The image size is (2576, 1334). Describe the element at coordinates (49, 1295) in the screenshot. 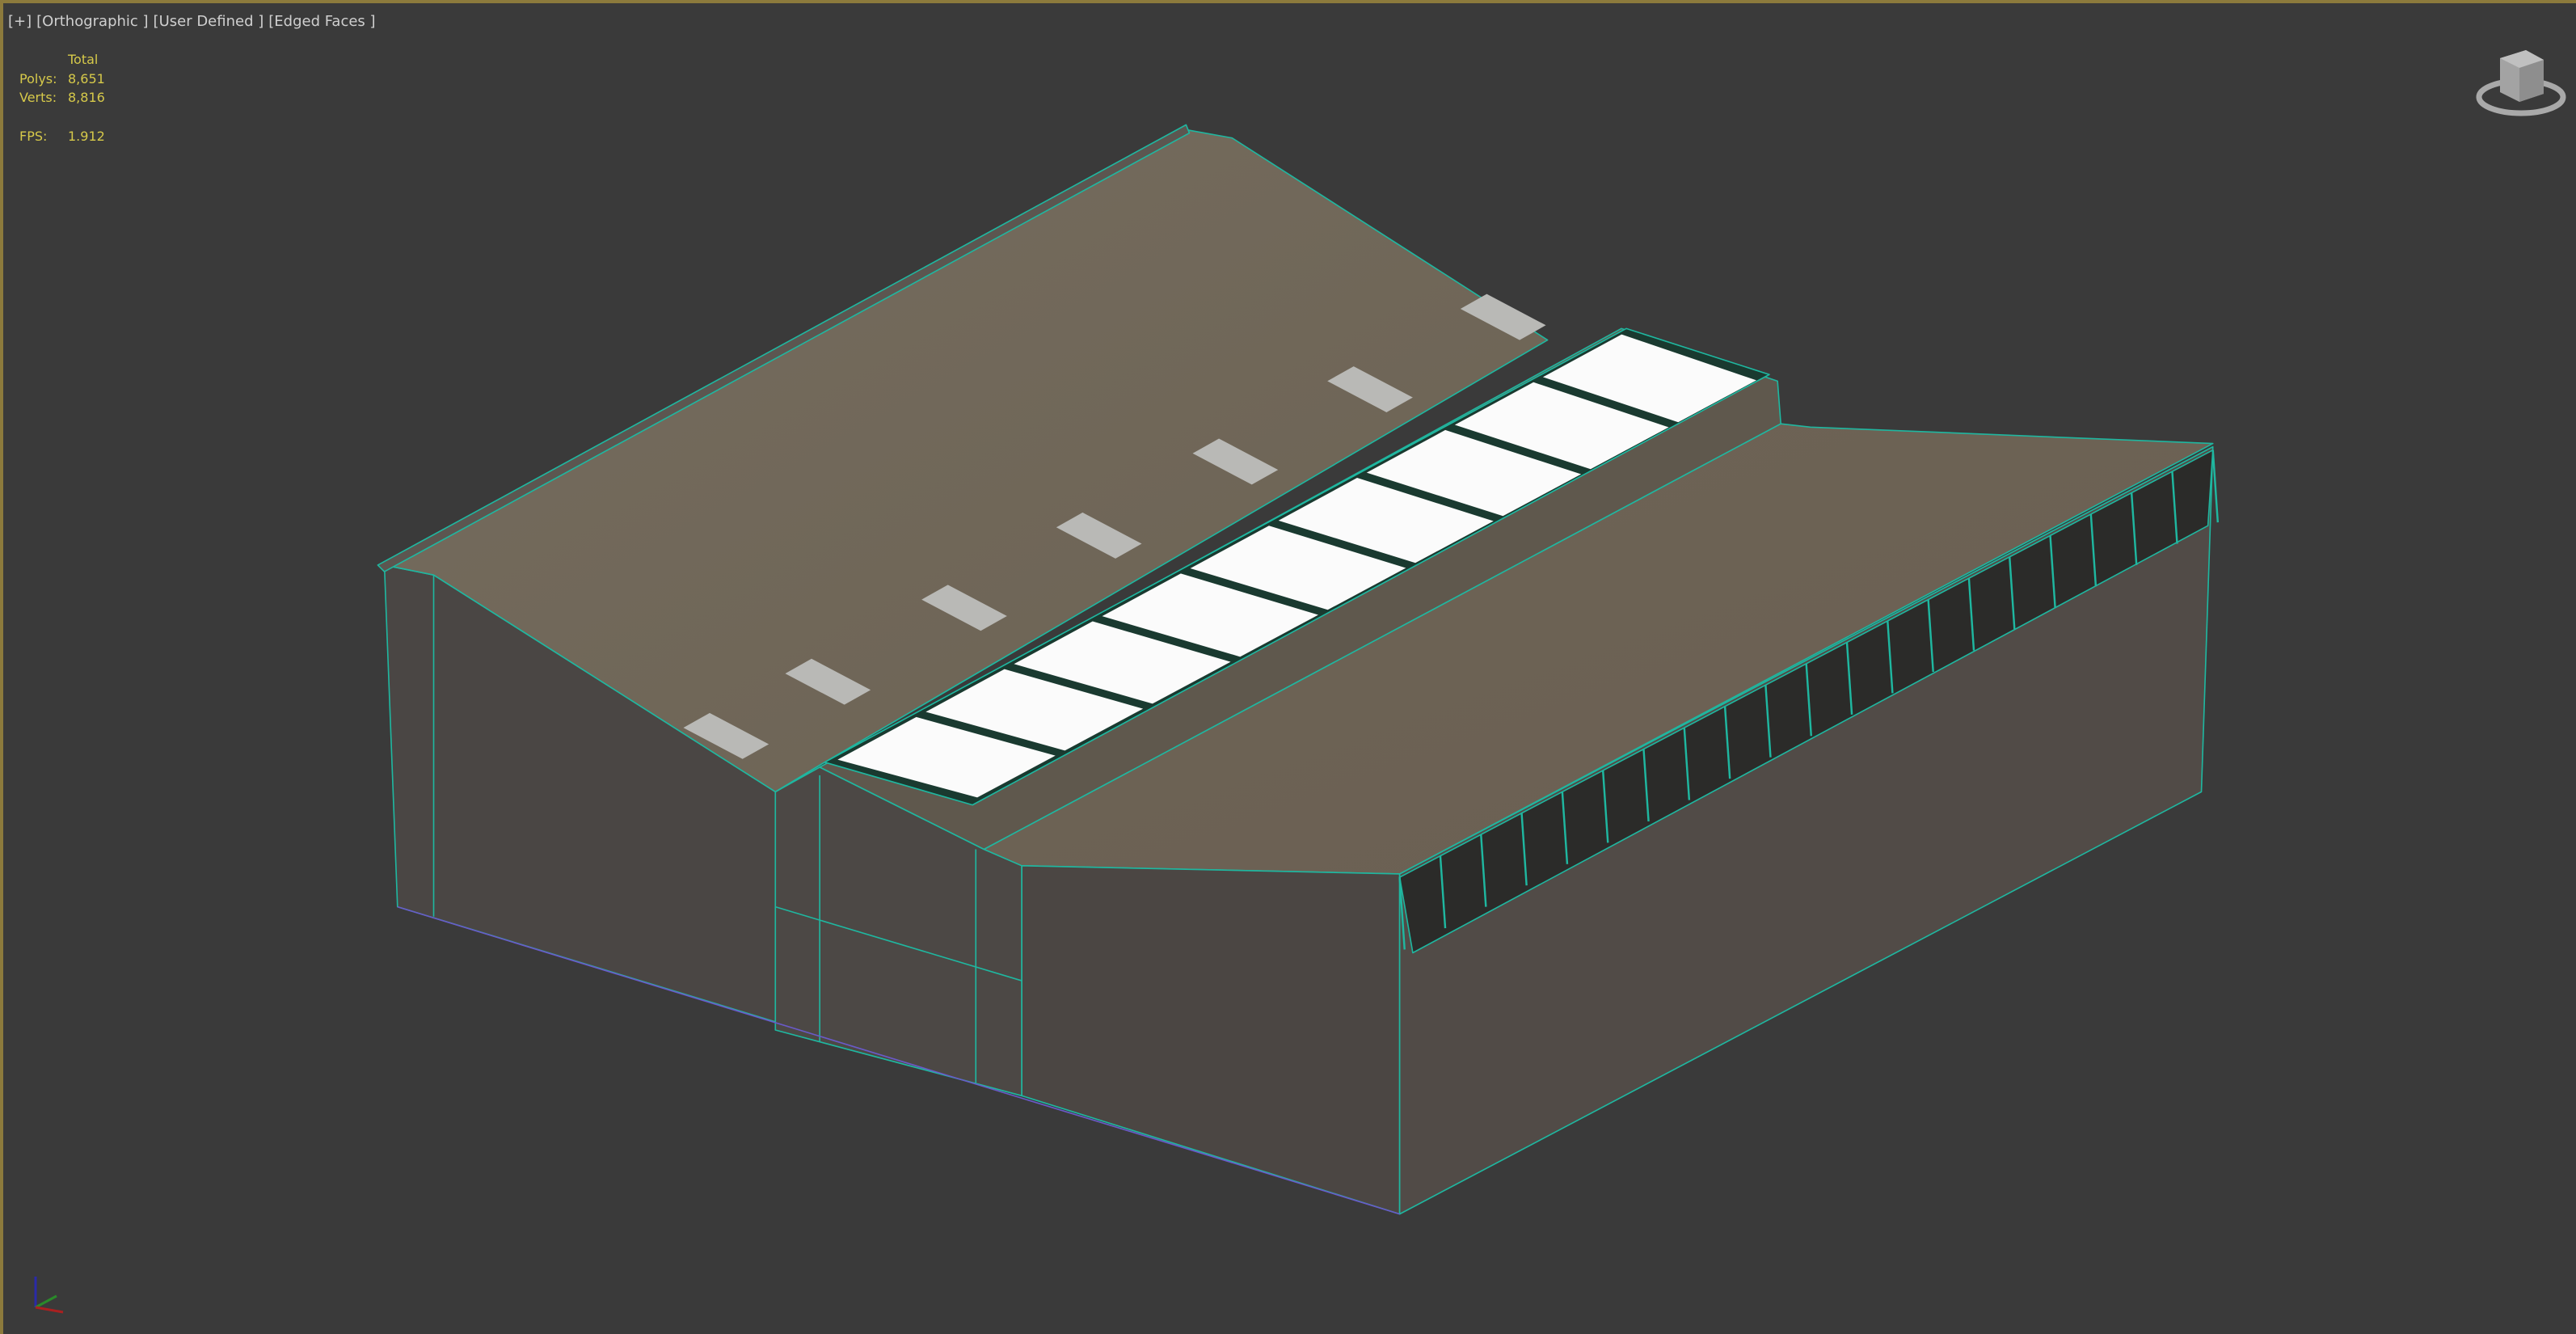

I see `axis-tripod-icon` at that location.